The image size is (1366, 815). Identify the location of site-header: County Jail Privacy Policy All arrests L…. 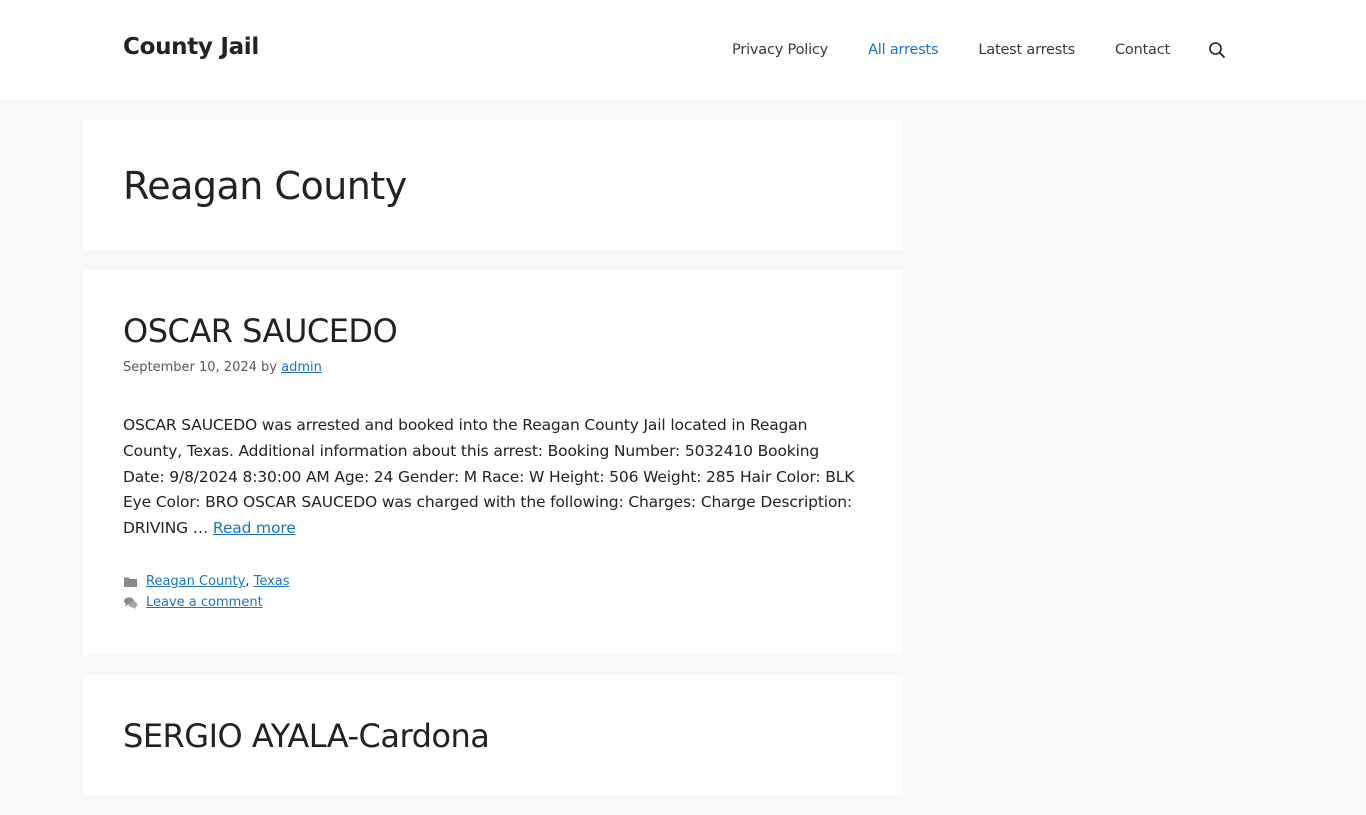
(683, 50).